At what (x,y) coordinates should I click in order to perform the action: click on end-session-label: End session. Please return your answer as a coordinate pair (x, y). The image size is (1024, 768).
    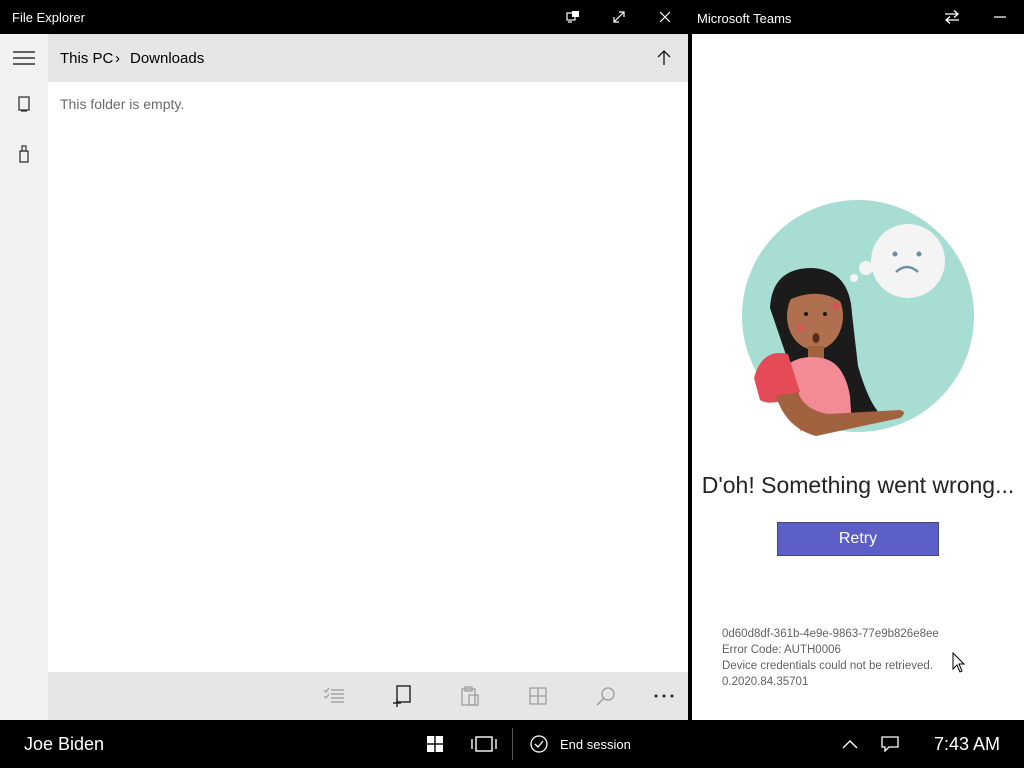
    Looking at the image, I should click on (595, 744).